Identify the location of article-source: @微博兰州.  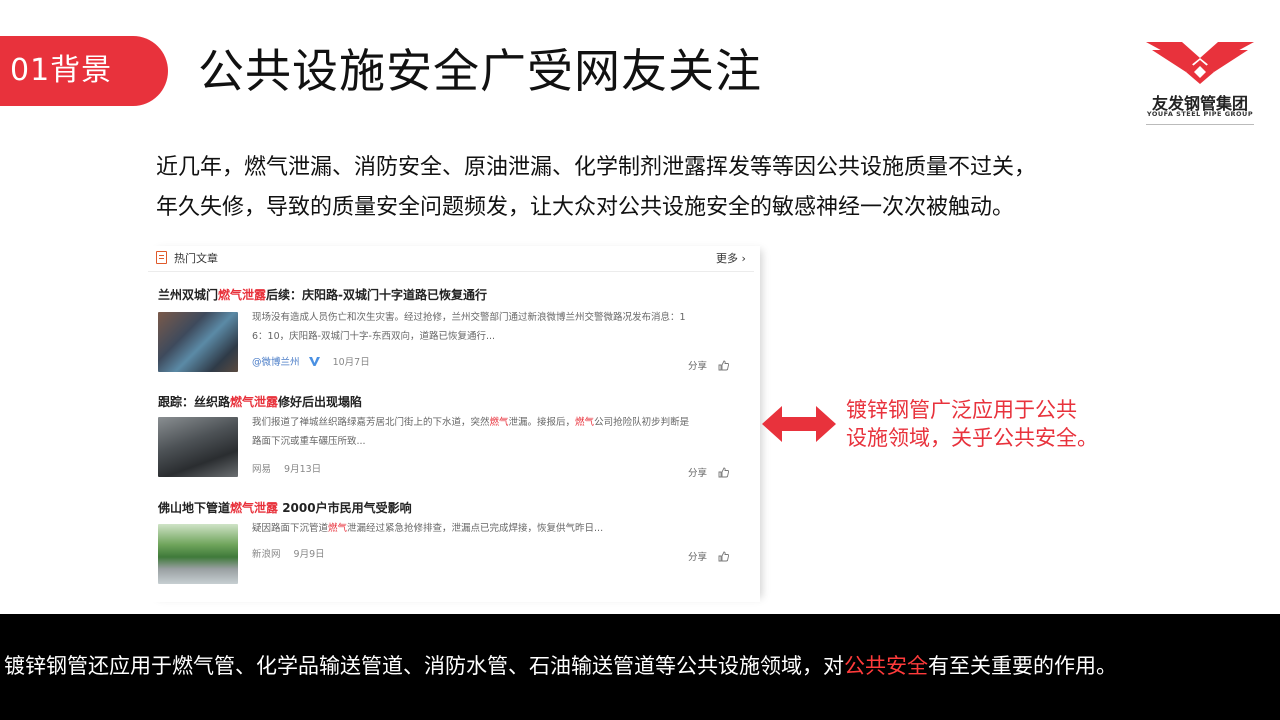
(276, 362).